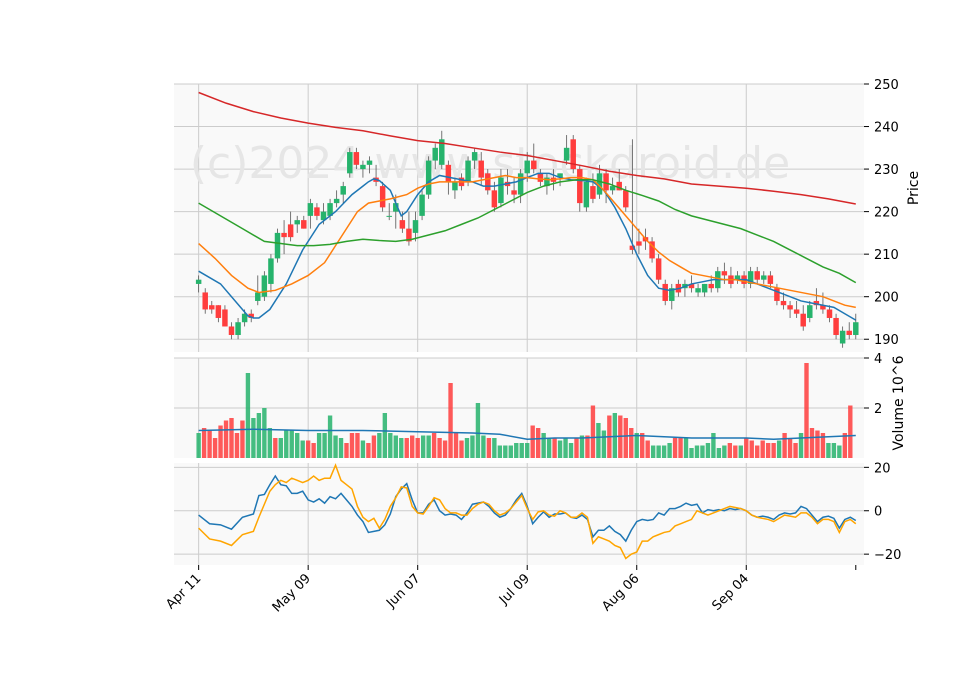 Image resolution: width=960 pixels, height=690 pixels. Describe the element at coordinates (886, 170) in the screenshot. I see `price-axis-tick-label: 230` at that location.